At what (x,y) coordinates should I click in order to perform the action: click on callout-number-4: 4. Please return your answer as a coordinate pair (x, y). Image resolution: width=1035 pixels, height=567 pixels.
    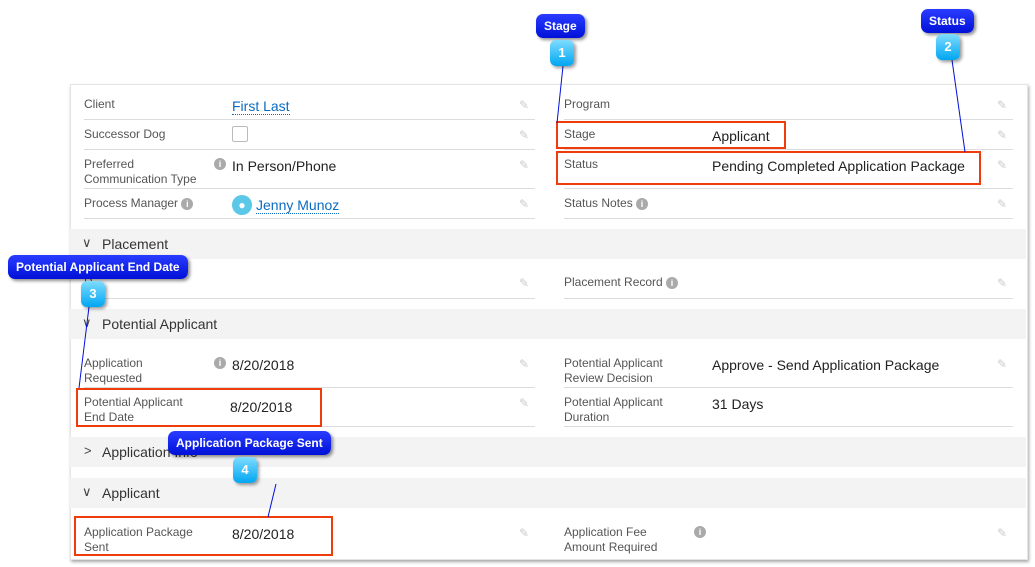
    Looking at the image, I should click on (245, 470).